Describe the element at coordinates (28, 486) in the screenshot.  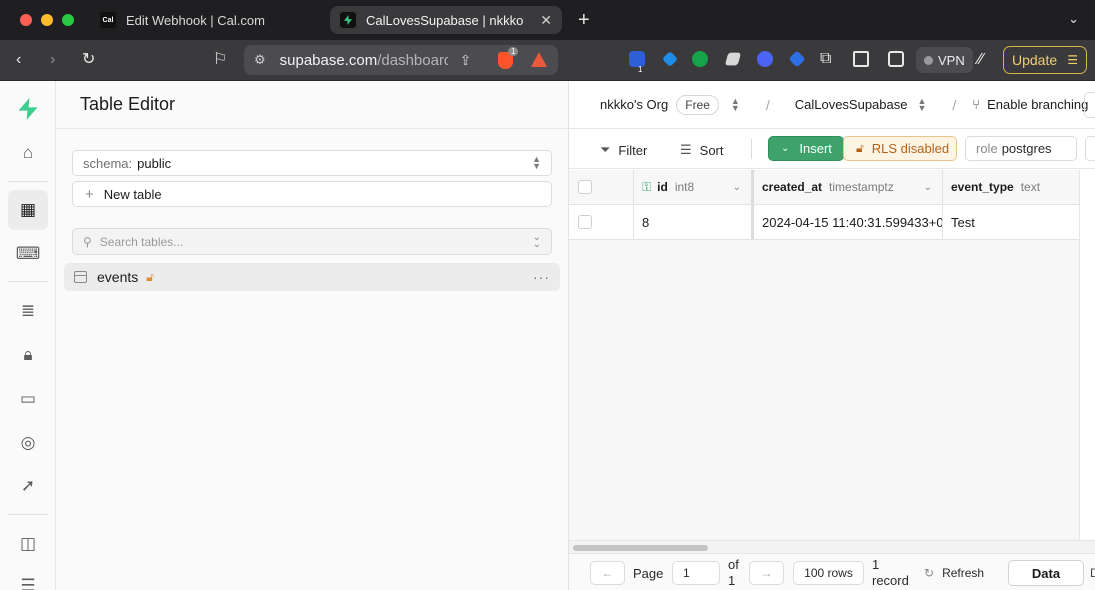
I see `edge-functions-pointer-icon: ➚` at that location.